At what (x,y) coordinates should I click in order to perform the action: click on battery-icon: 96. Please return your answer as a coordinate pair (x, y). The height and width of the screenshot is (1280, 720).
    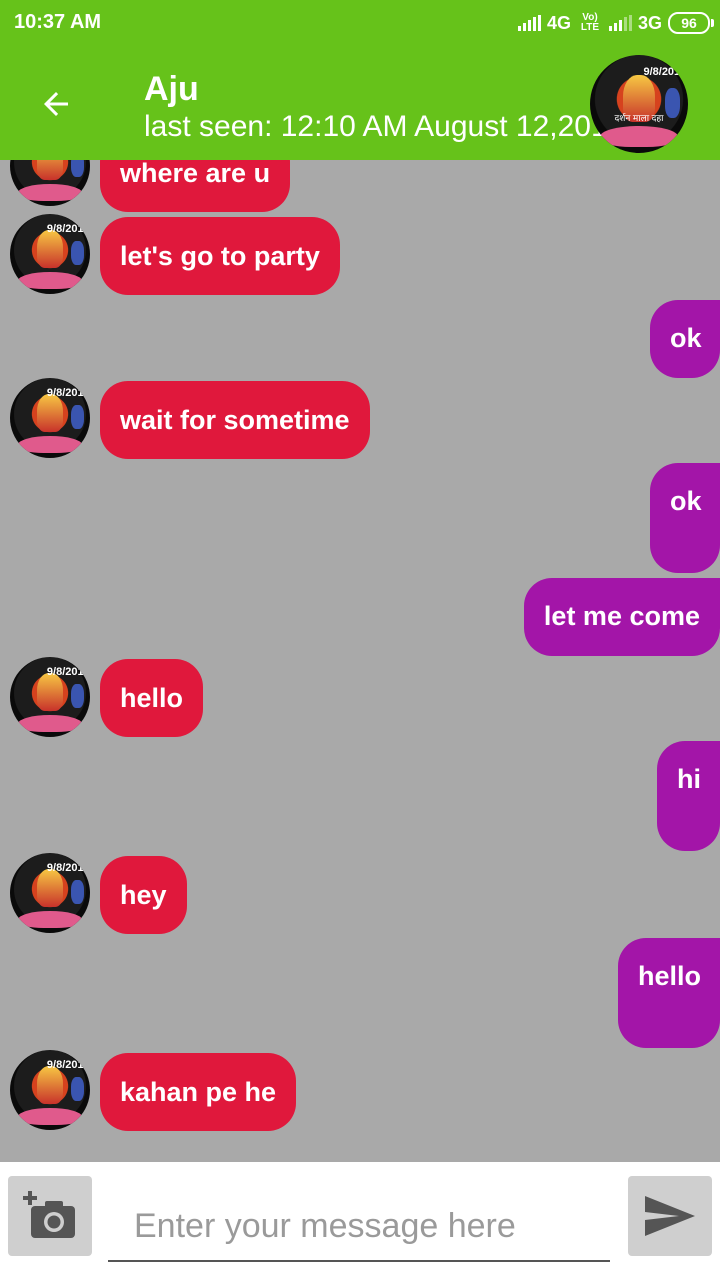
    Looking at the image, I should click on (691, 23).